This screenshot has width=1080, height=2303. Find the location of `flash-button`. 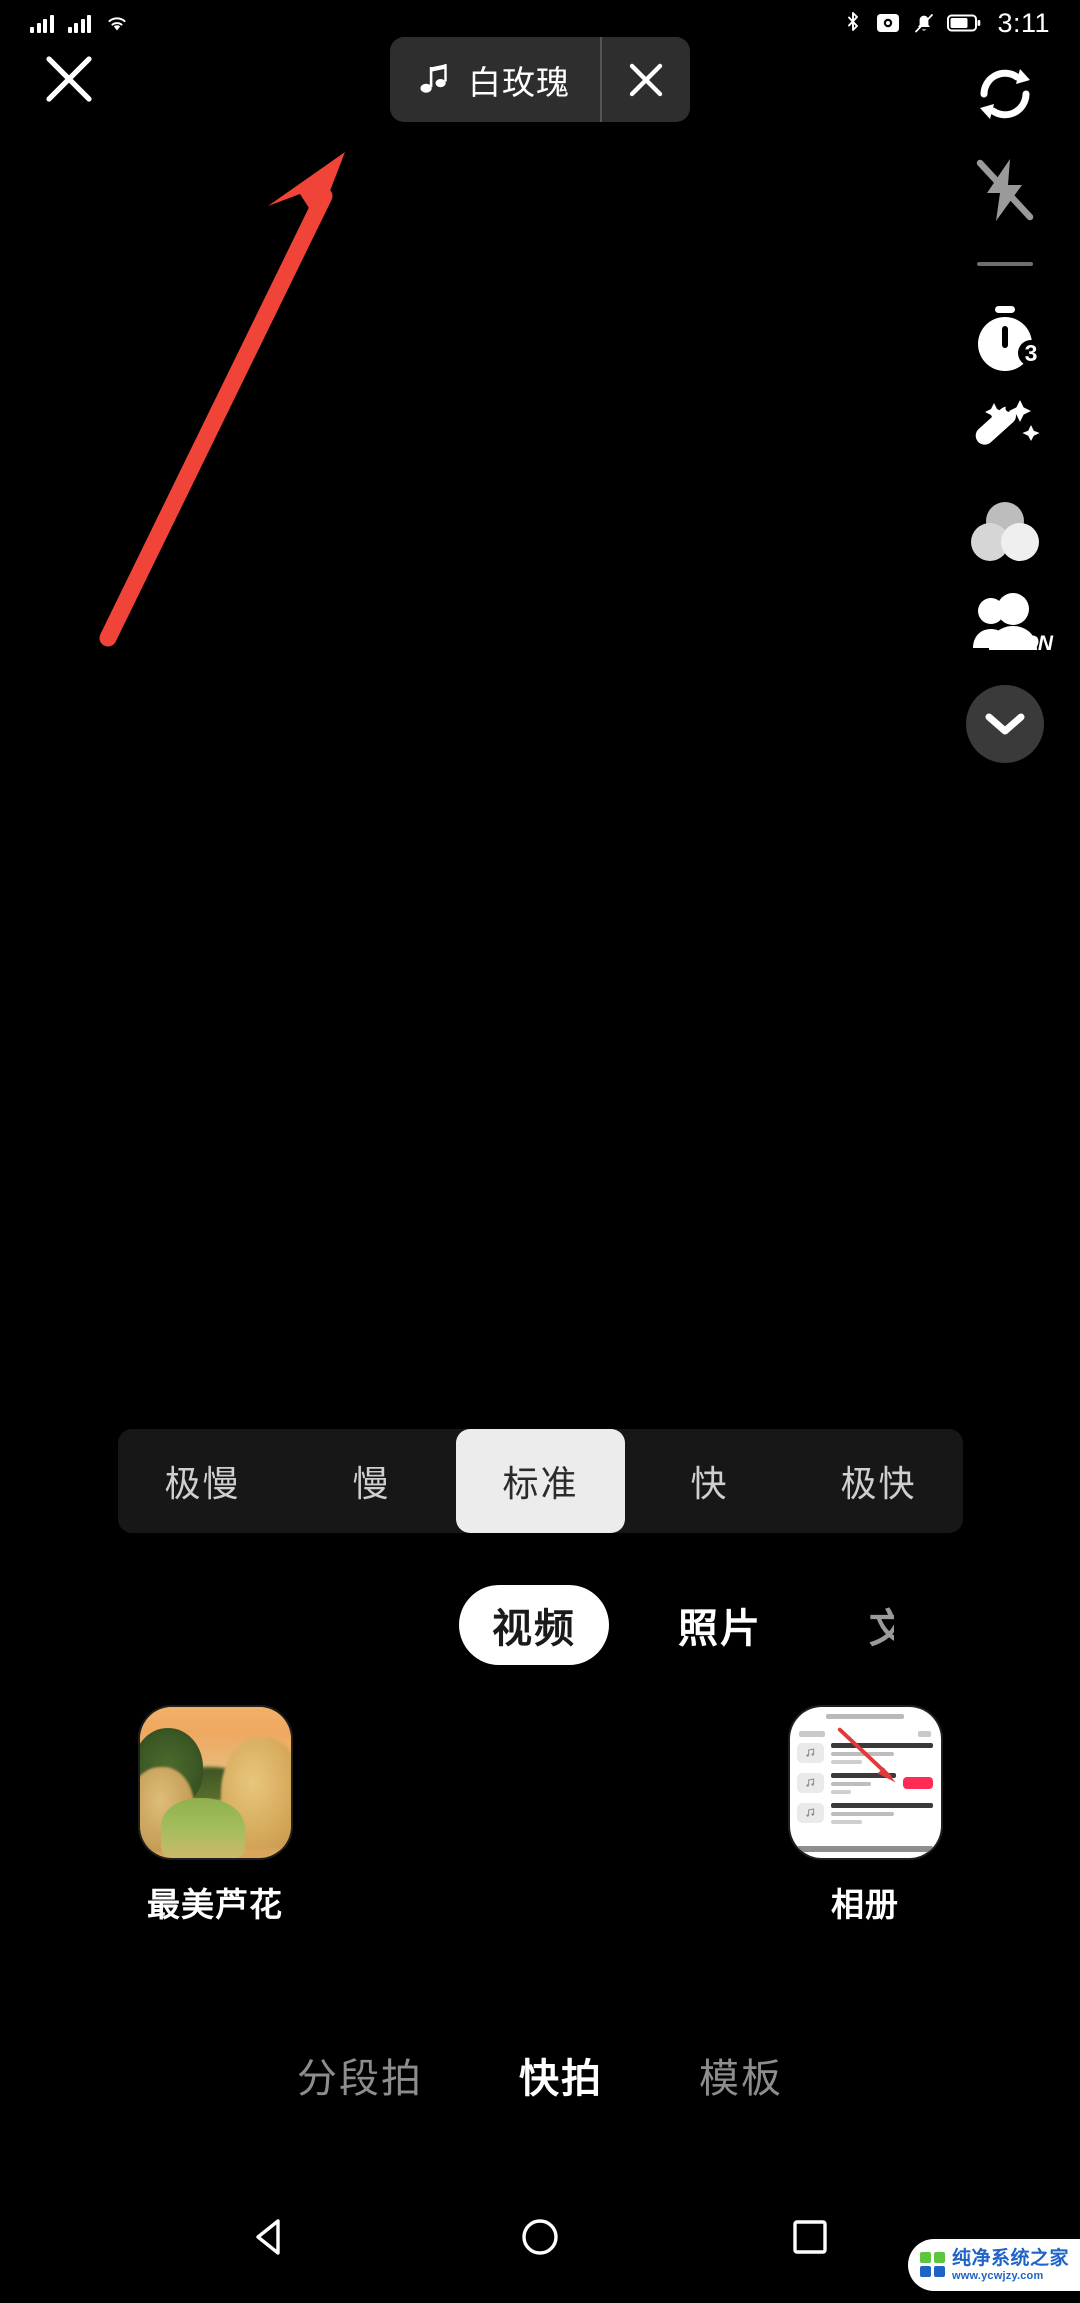

flash-button is located at coordinates (1005, 190).